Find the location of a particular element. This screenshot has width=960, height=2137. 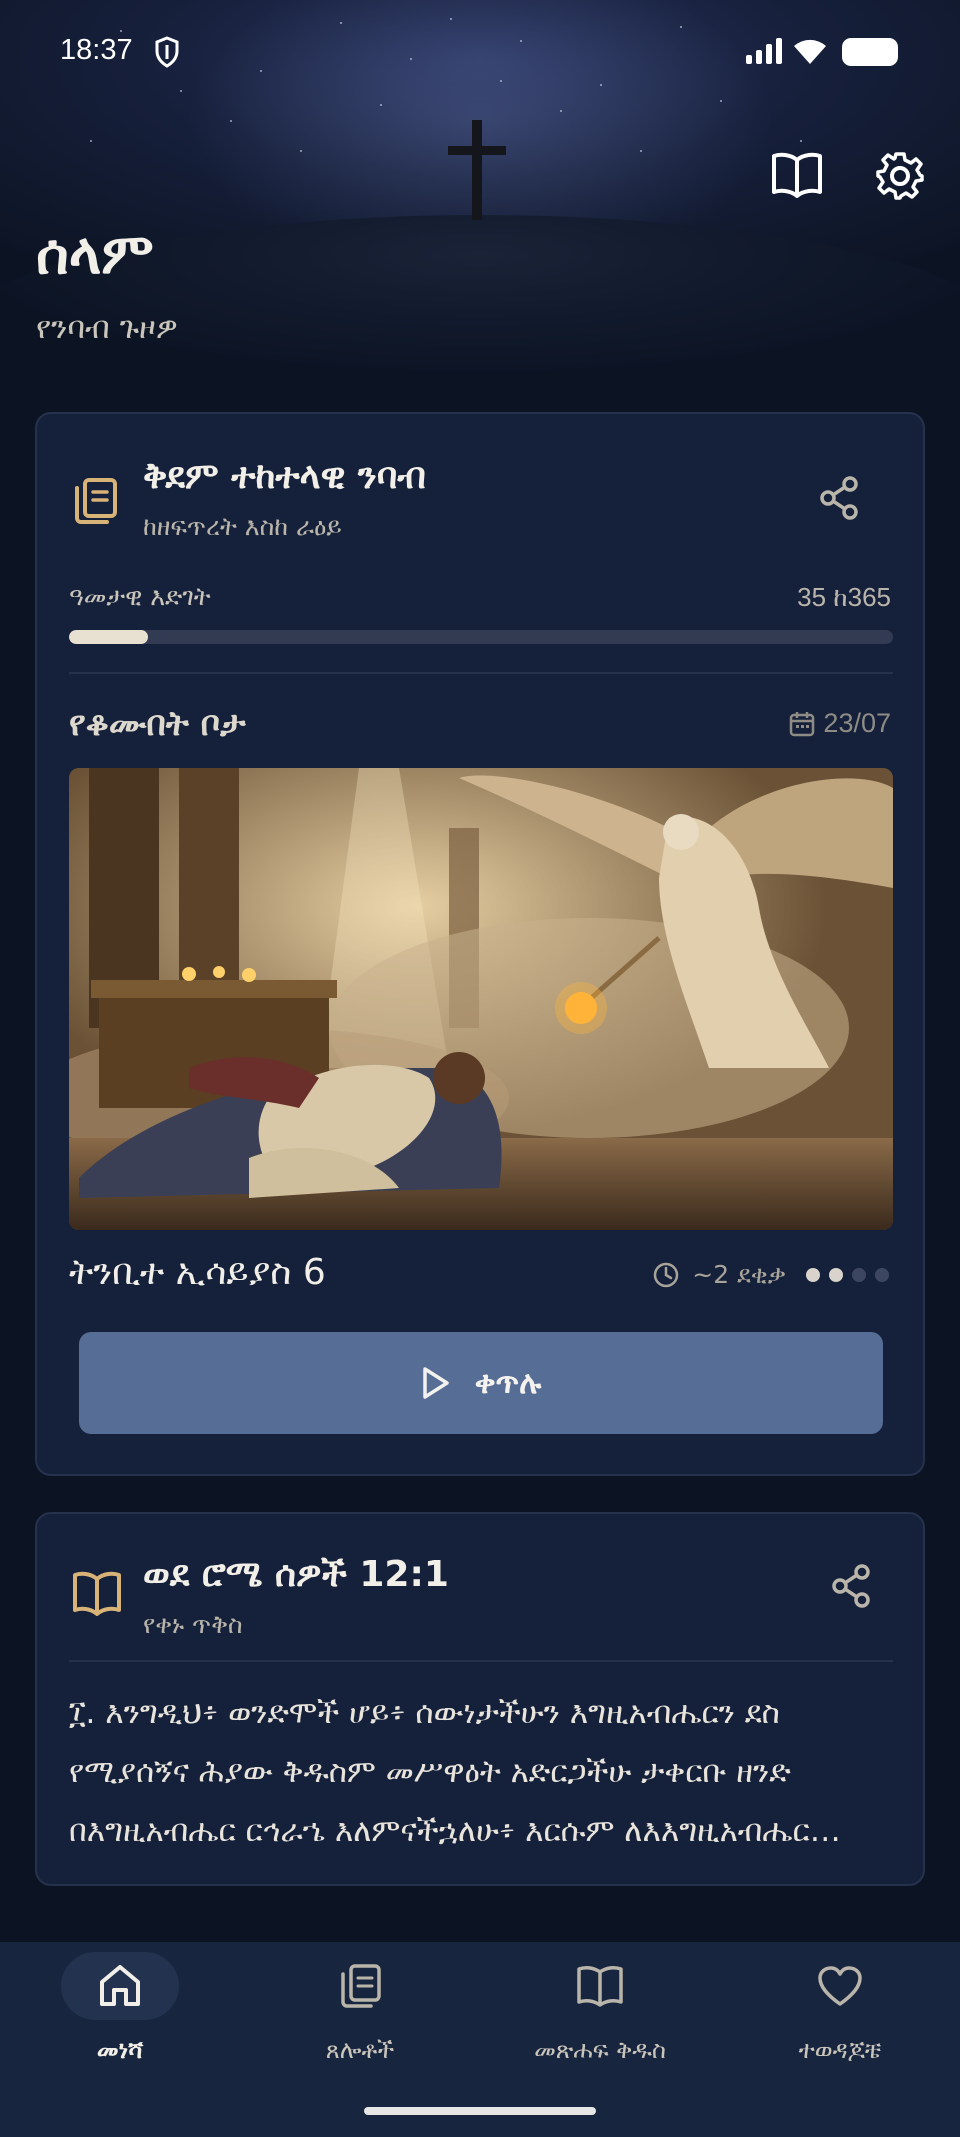

book-icon is located at coordinates (797, 174).